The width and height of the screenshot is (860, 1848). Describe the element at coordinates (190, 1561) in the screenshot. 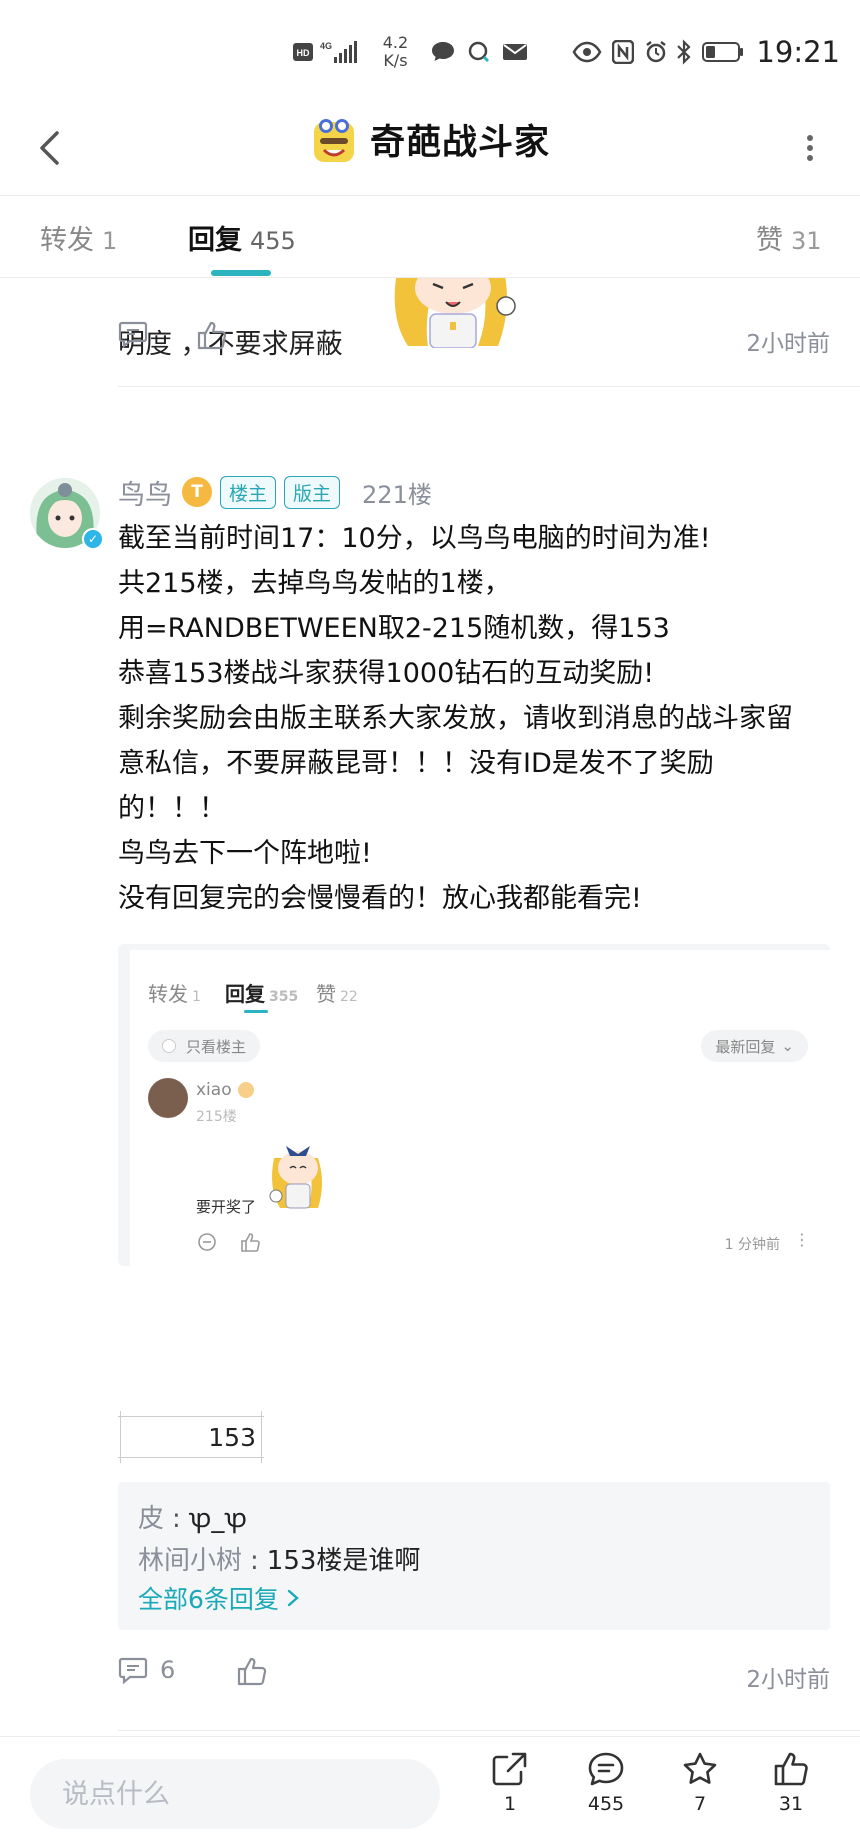

I see `sub-reply-user: 林间小树` at that location.